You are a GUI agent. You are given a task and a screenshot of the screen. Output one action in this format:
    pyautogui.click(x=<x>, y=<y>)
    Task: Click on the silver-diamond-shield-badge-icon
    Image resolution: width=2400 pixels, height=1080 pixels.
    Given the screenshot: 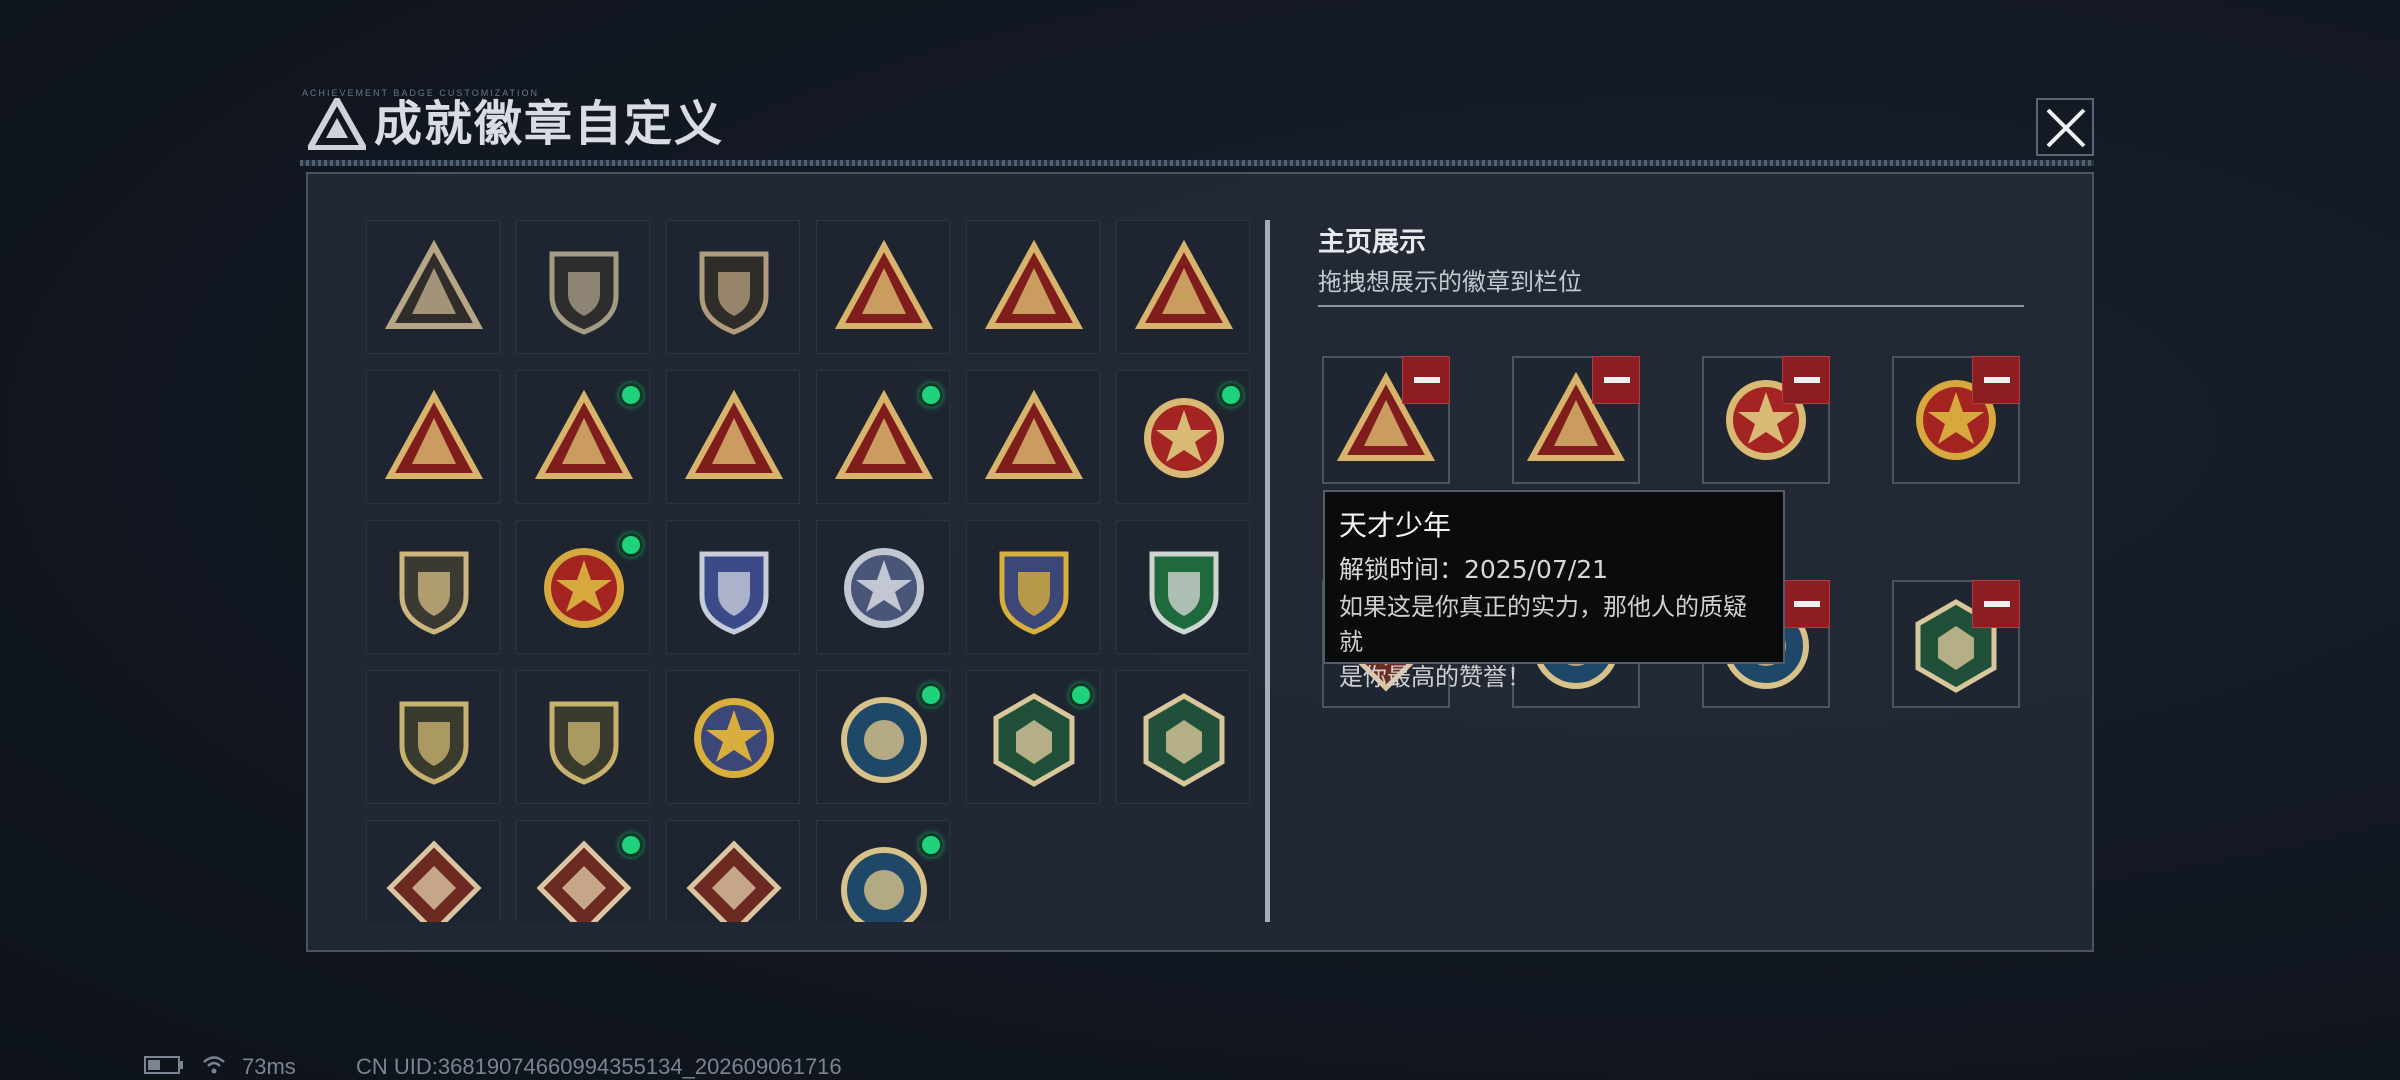 What is the action you would take?
    pyautogui.click(x=734, y=593)
    